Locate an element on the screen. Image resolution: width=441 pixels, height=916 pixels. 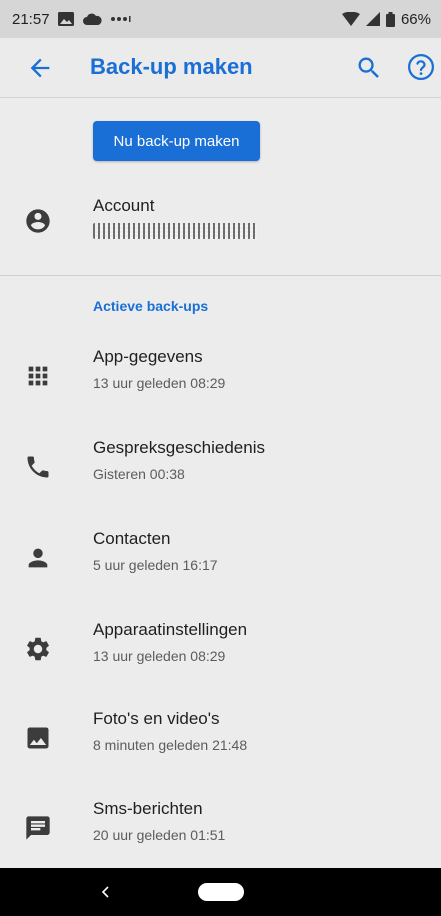
battery-level: 66% is located at coordinates (415, 19).